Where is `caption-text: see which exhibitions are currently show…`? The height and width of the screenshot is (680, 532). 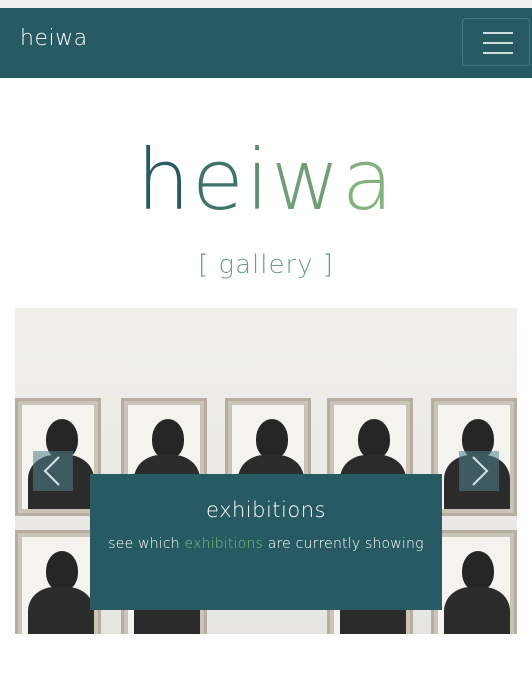
caption-text: see which exhibitions are currently show… is located at coordinates (266, 544).